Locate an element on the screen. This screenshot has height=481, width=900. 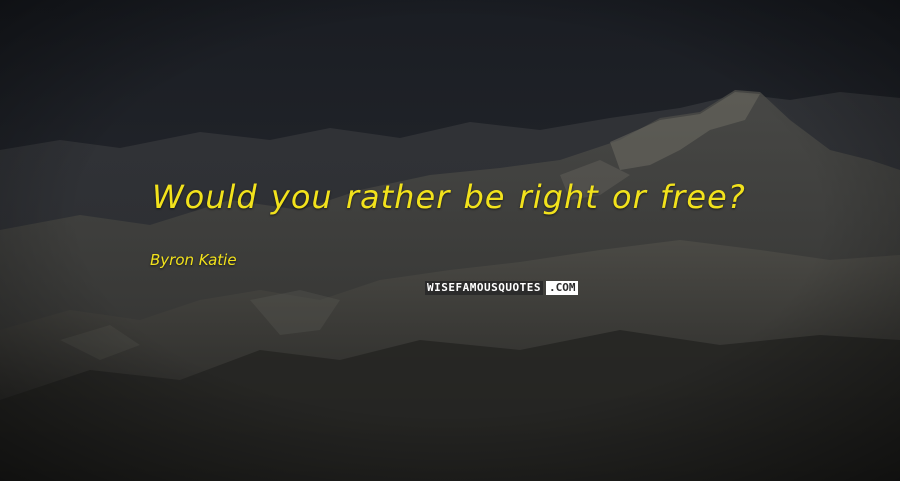
watermark-brand: WISEFAMOUSQUOTES is located at coordinates (484, 288).